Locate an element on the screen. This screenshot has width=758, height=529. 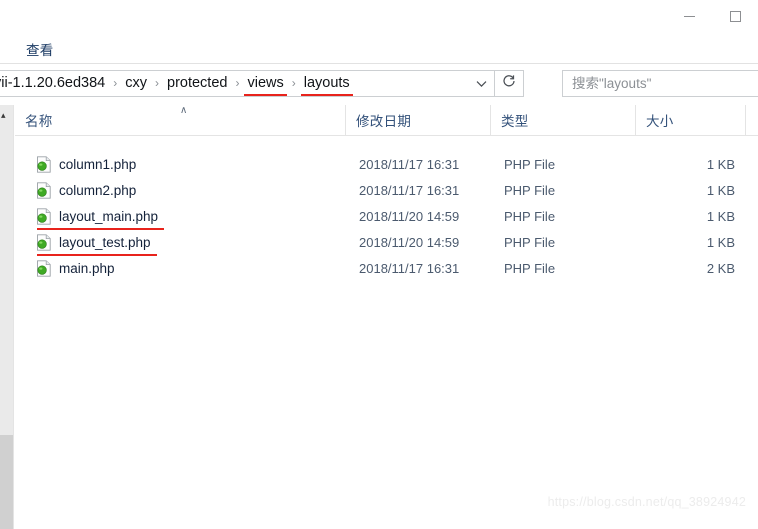
refresh-icon is located at coordinates (509, 83).